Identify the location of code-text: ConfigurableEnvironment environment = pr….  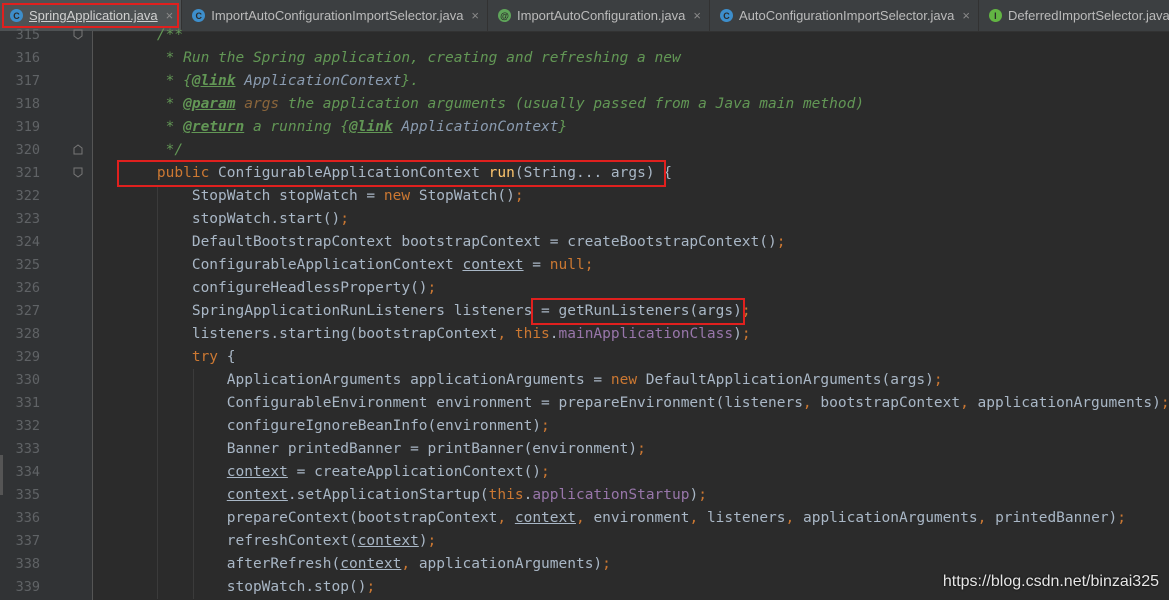
(645, 403).